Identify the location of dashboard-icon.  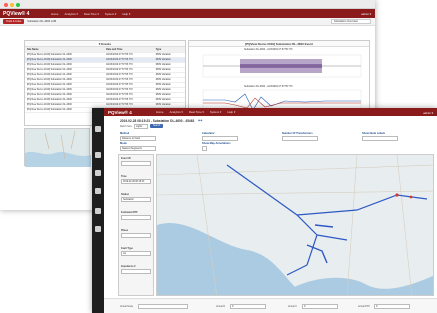
(98, 129).